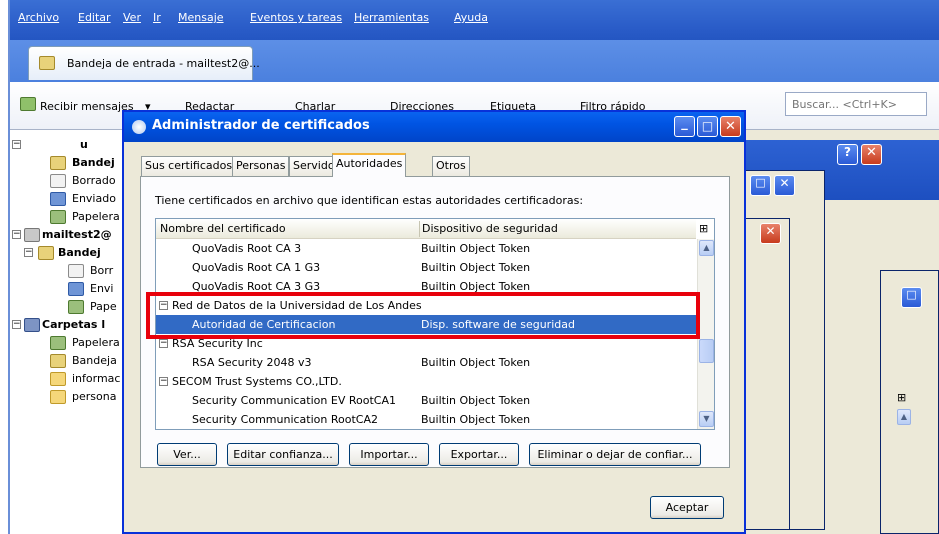 The image size is (939, 534). What do you see at coordinates (102, 288) in the screenshot?
I see `folder-label: Envi` at bounding box center [102, 288].